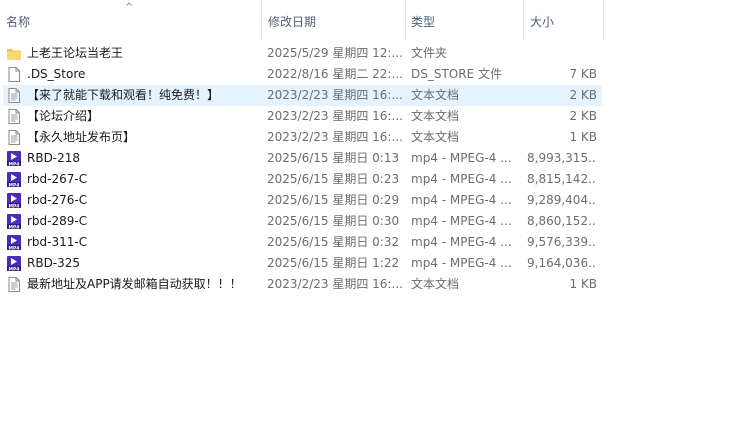  What do you see at coordinates (333, 200) in the screenshot?
I see `file-date-modified: 2025/6/15 星期日 0:29` at bounding box center [333, 200].